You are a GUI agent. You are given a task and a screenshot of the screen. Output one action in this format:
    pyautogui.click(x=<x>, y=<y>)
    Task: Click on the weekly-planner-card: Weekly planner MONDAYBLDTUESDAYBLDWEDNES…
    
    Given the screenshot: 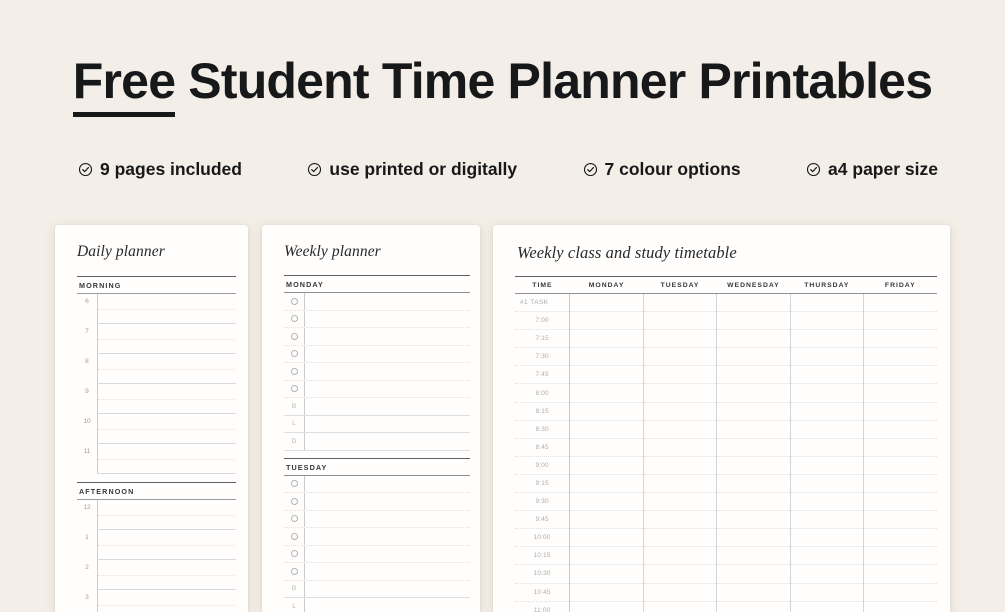 What is the action you would take?
    pyautogui.click(x=371, y=418)
    